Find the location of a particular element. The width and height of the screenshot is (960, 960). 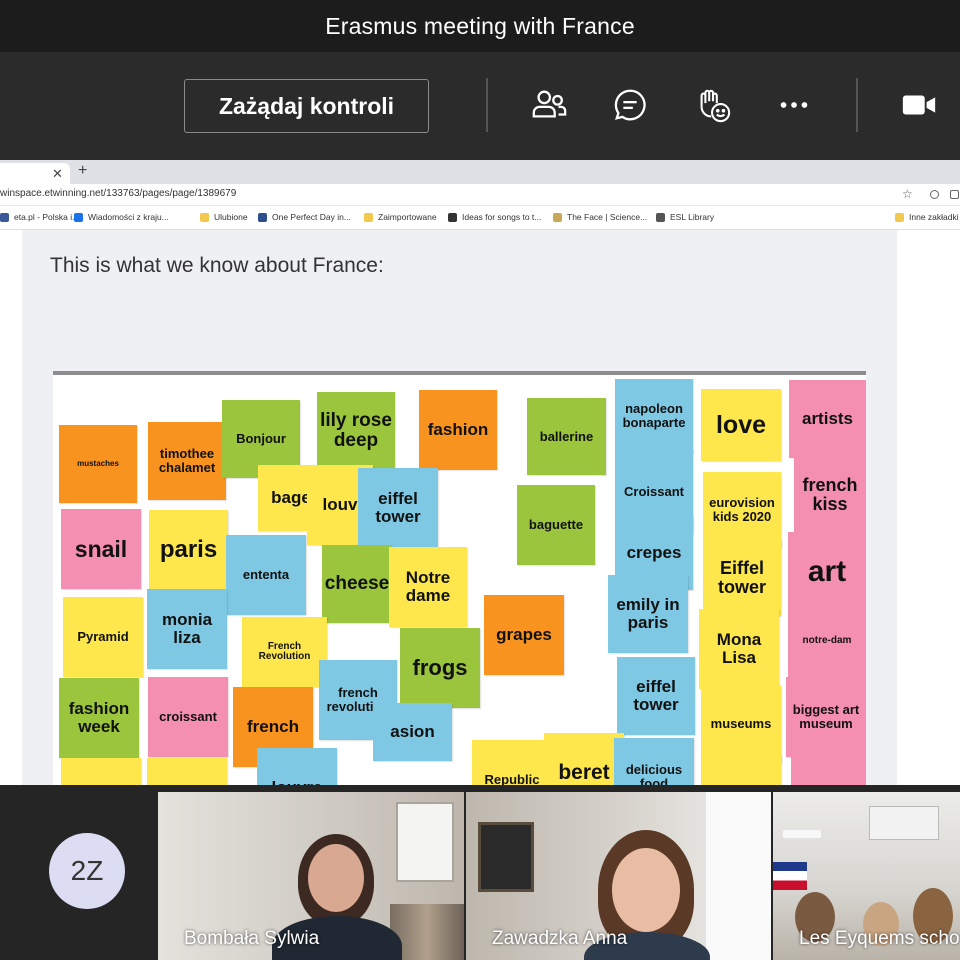

chat-icon is located at coordinates (630, 105).